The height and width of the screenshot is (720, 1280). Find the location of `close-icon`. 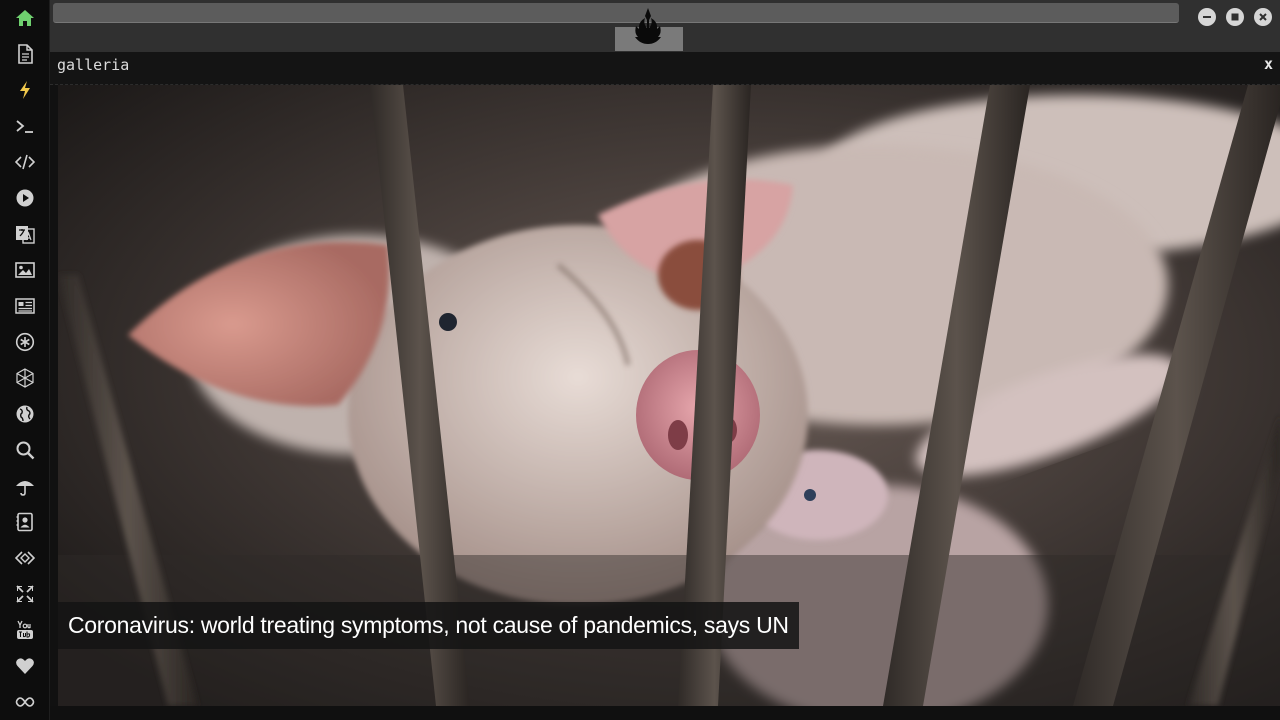

close-icon is located at coordinates (1263, 17).